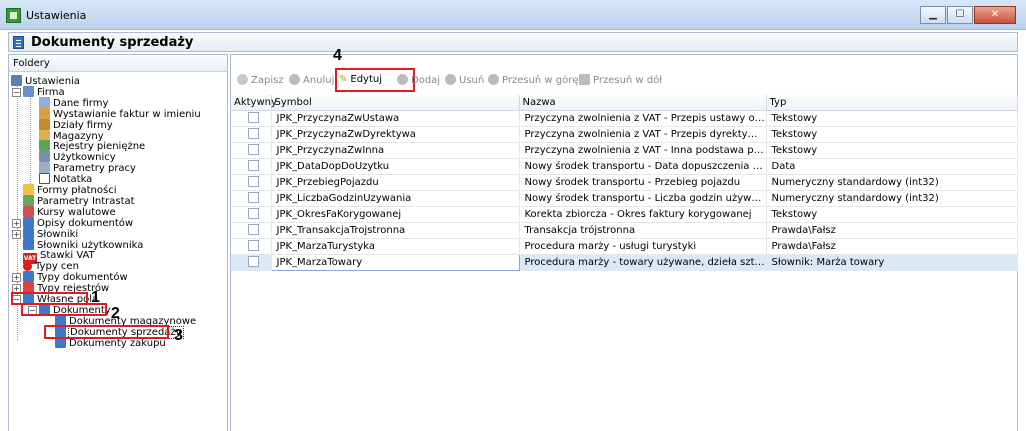 The image size is (1026, 431). Describe the element at coordinates (178, 335) in the screenshot. I see `annotation-number-3: 3` at that location.